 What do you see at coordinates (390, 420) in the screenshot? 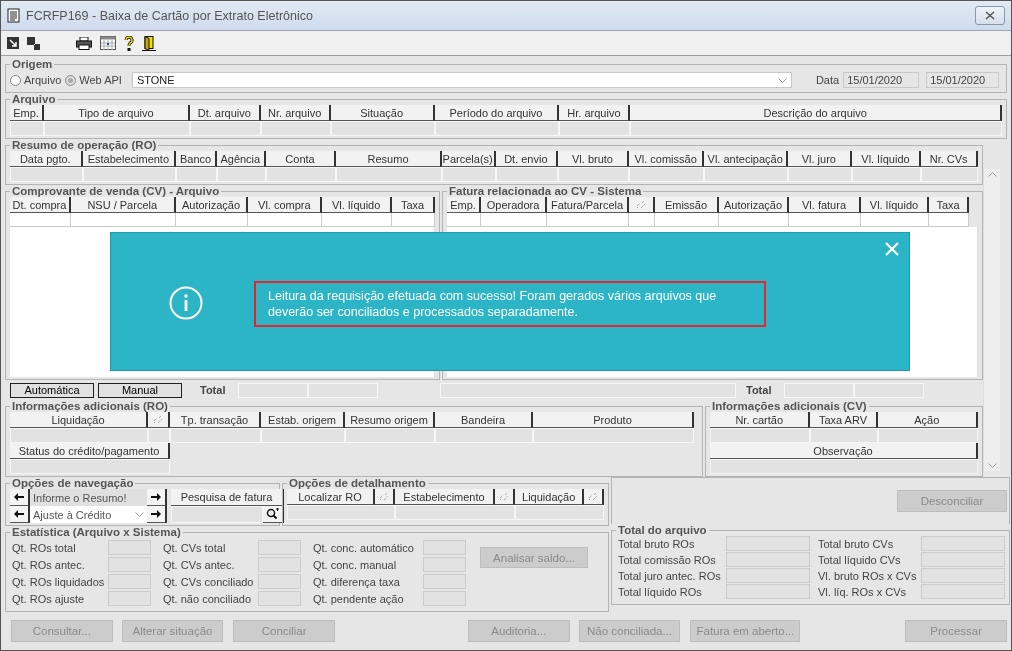
I see `column-header: Resumo origem` at bounding box center [390, 420].